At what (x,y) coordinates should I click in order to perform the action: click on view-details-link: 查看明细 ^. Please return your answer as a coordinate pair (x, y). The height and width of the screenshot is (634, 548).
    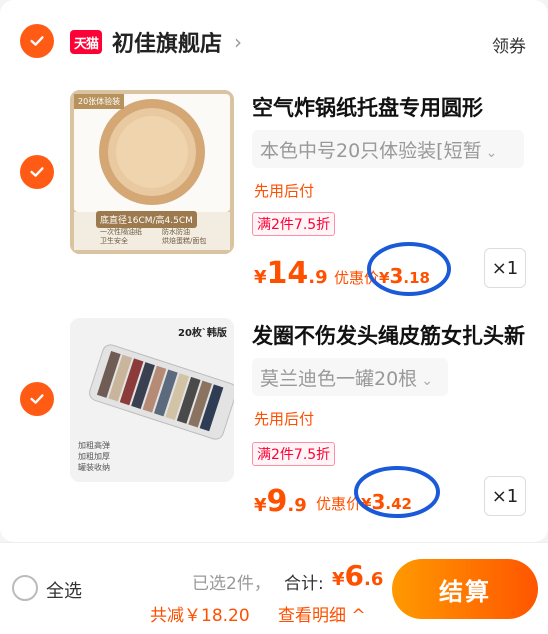
    Looking at the image, I should click on (322, 613).